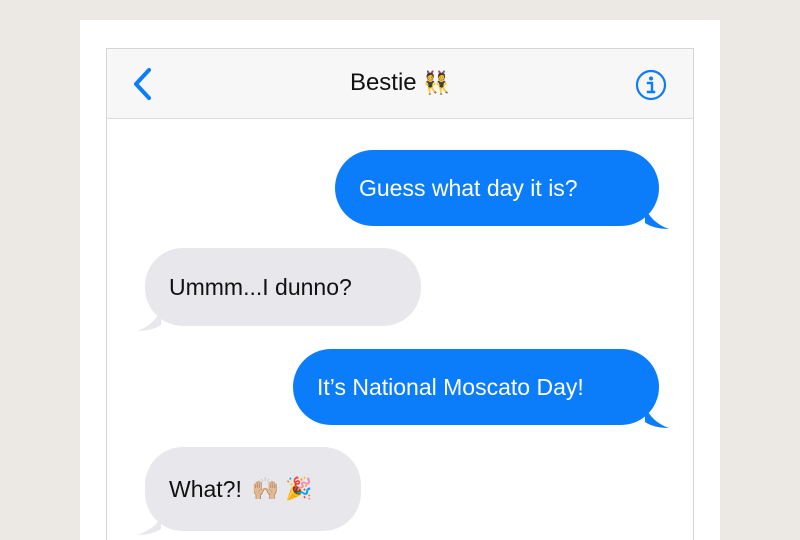  Describe the element at coordinates (260, 286) in the screenshot. I see `message-text: Ummm...I dunno?` at that location.